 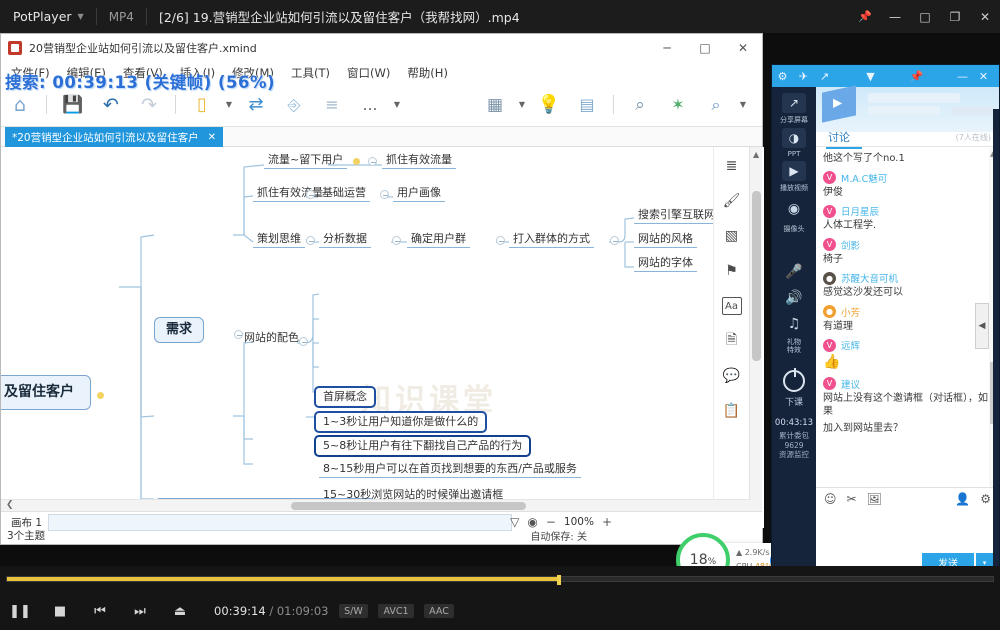 What do you see at coordinates (732, 201) in the screenshot?
I see `brush-icon: 🖌` at bounding box center [732, 201].